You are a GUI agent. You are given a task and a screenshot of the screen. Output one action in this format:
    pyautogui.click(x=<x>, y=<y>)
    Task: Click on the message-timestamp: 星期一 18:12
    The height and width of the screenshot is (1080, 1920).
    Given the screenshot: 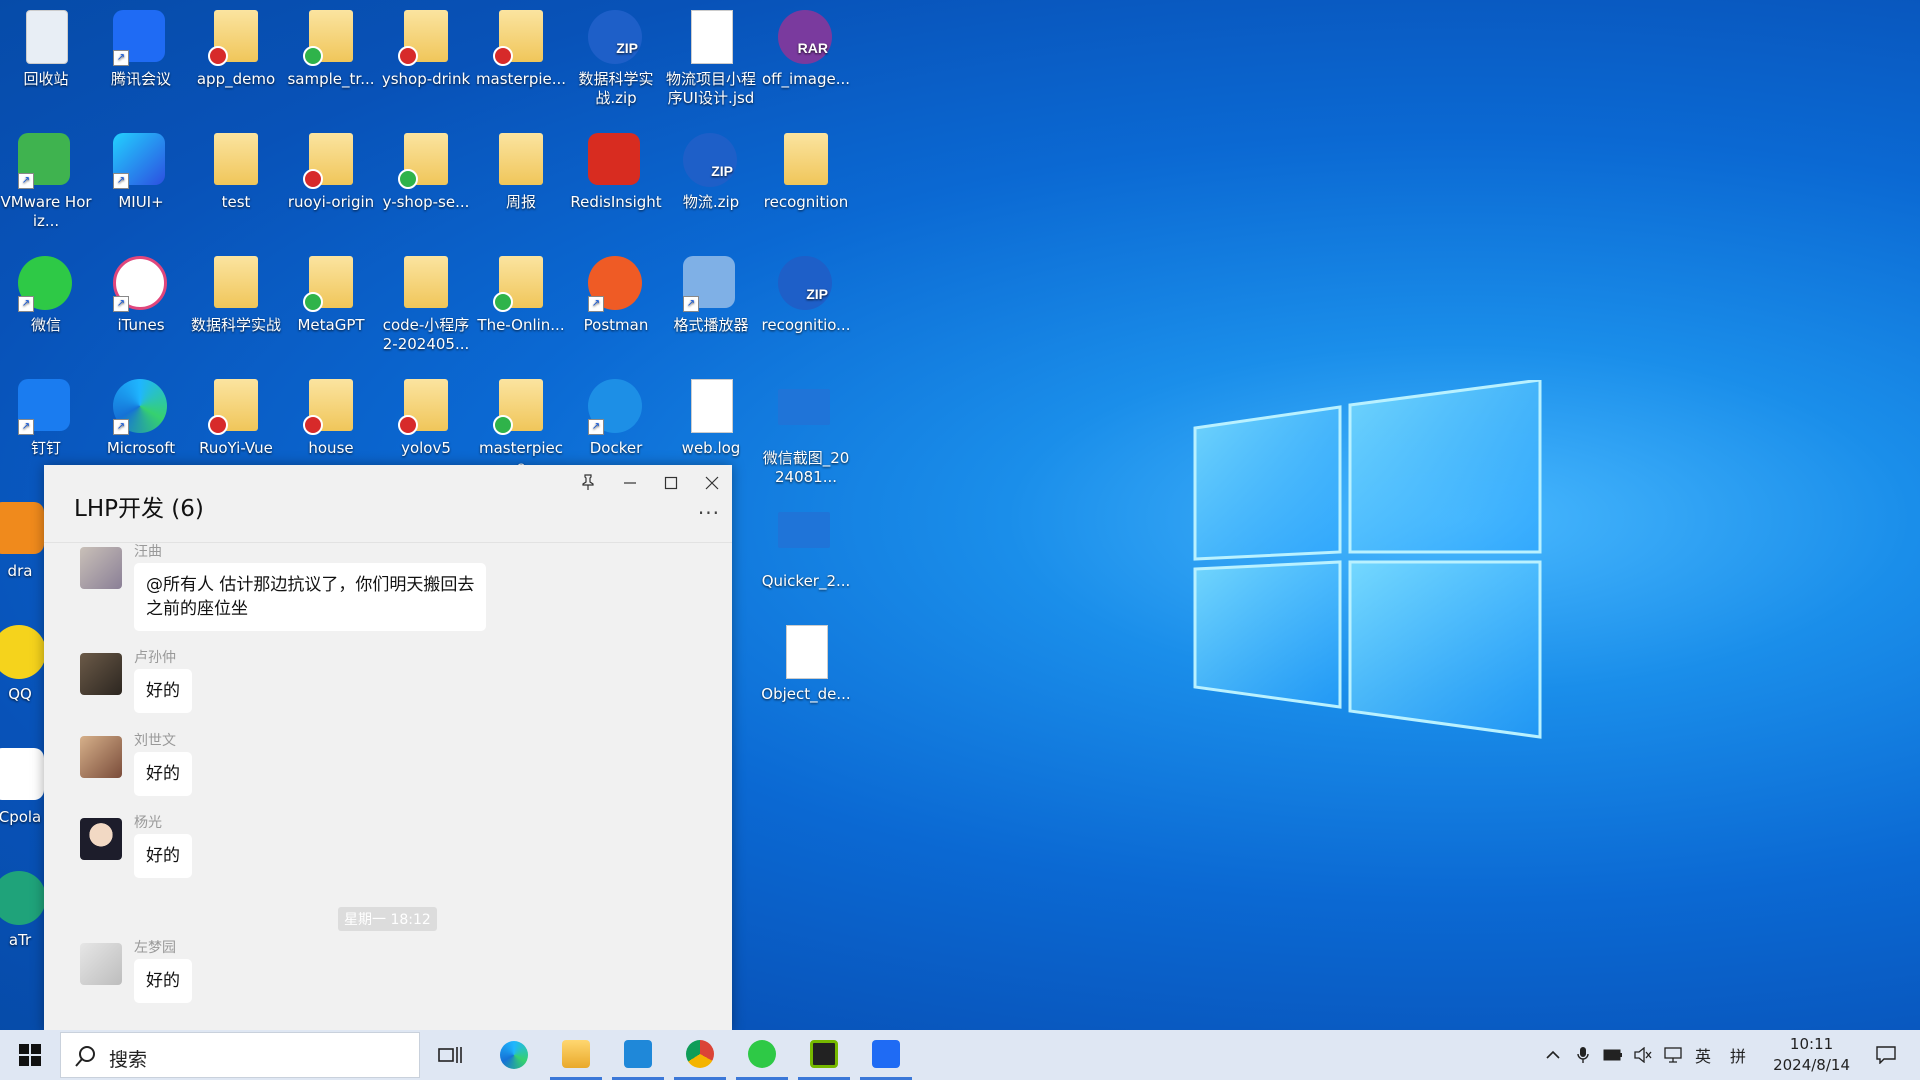 What is the action you would take?
    pyautogui.click(x=387, y=919)
    